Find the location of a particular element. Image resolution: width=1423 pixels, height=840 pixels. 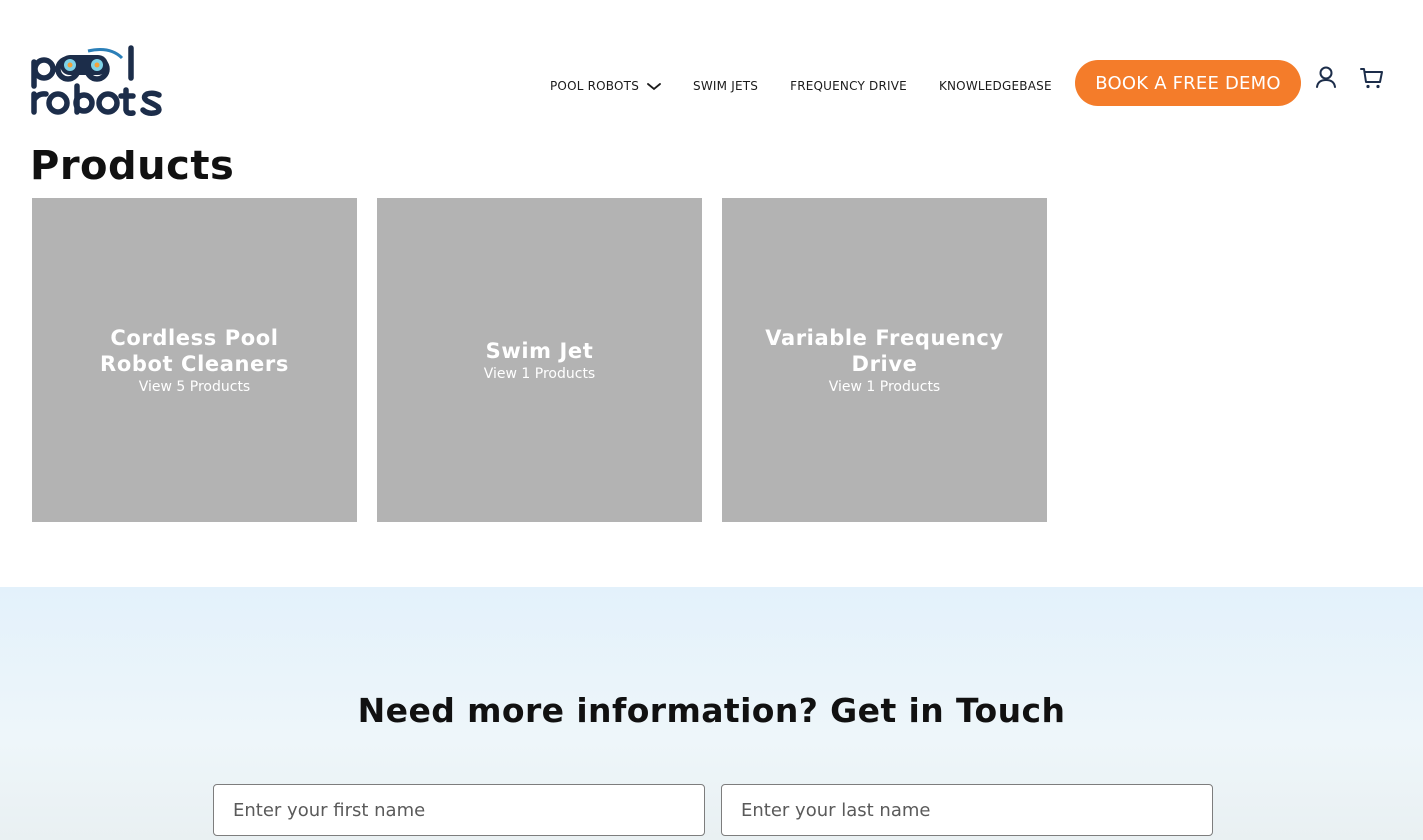

category-card-variable-frequency-drive: Variable Frequency Drive View 1 Products is located at coordinates (884, 360).